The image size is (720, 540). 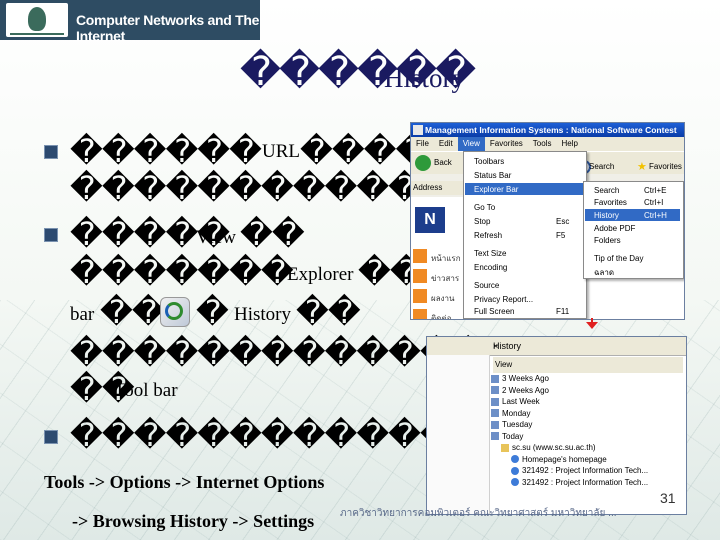 What do you see at coordinates (614, 228) in the screenshot?
I see `submenu-item-adobe-pdf: Adobe PDF` at bounding box center [614, 228].